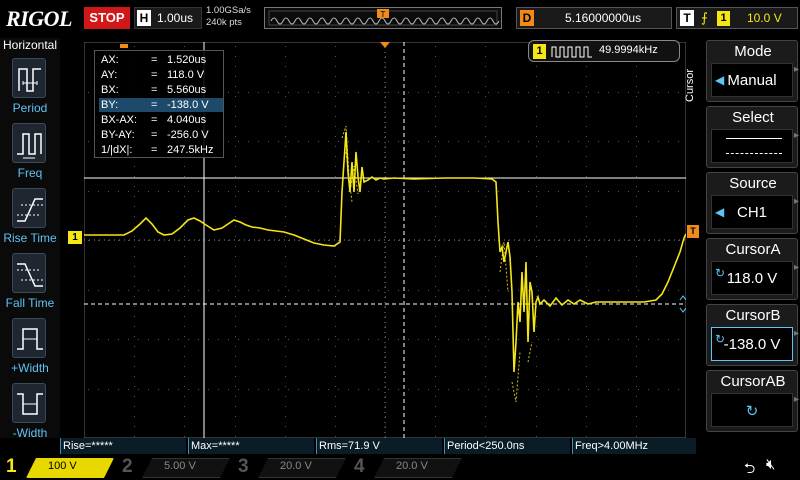 This screenshot has height=480, width=800. I want to click on cursor-lines-icon, so click(754, 146).